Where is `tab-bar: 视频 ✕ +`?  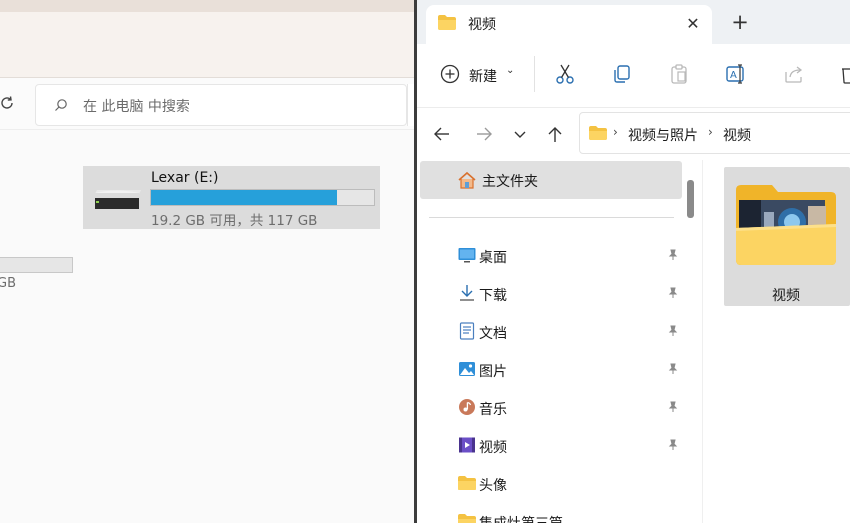
tab-bar: 视频 ✕ + is located at coordinates (633, 22).